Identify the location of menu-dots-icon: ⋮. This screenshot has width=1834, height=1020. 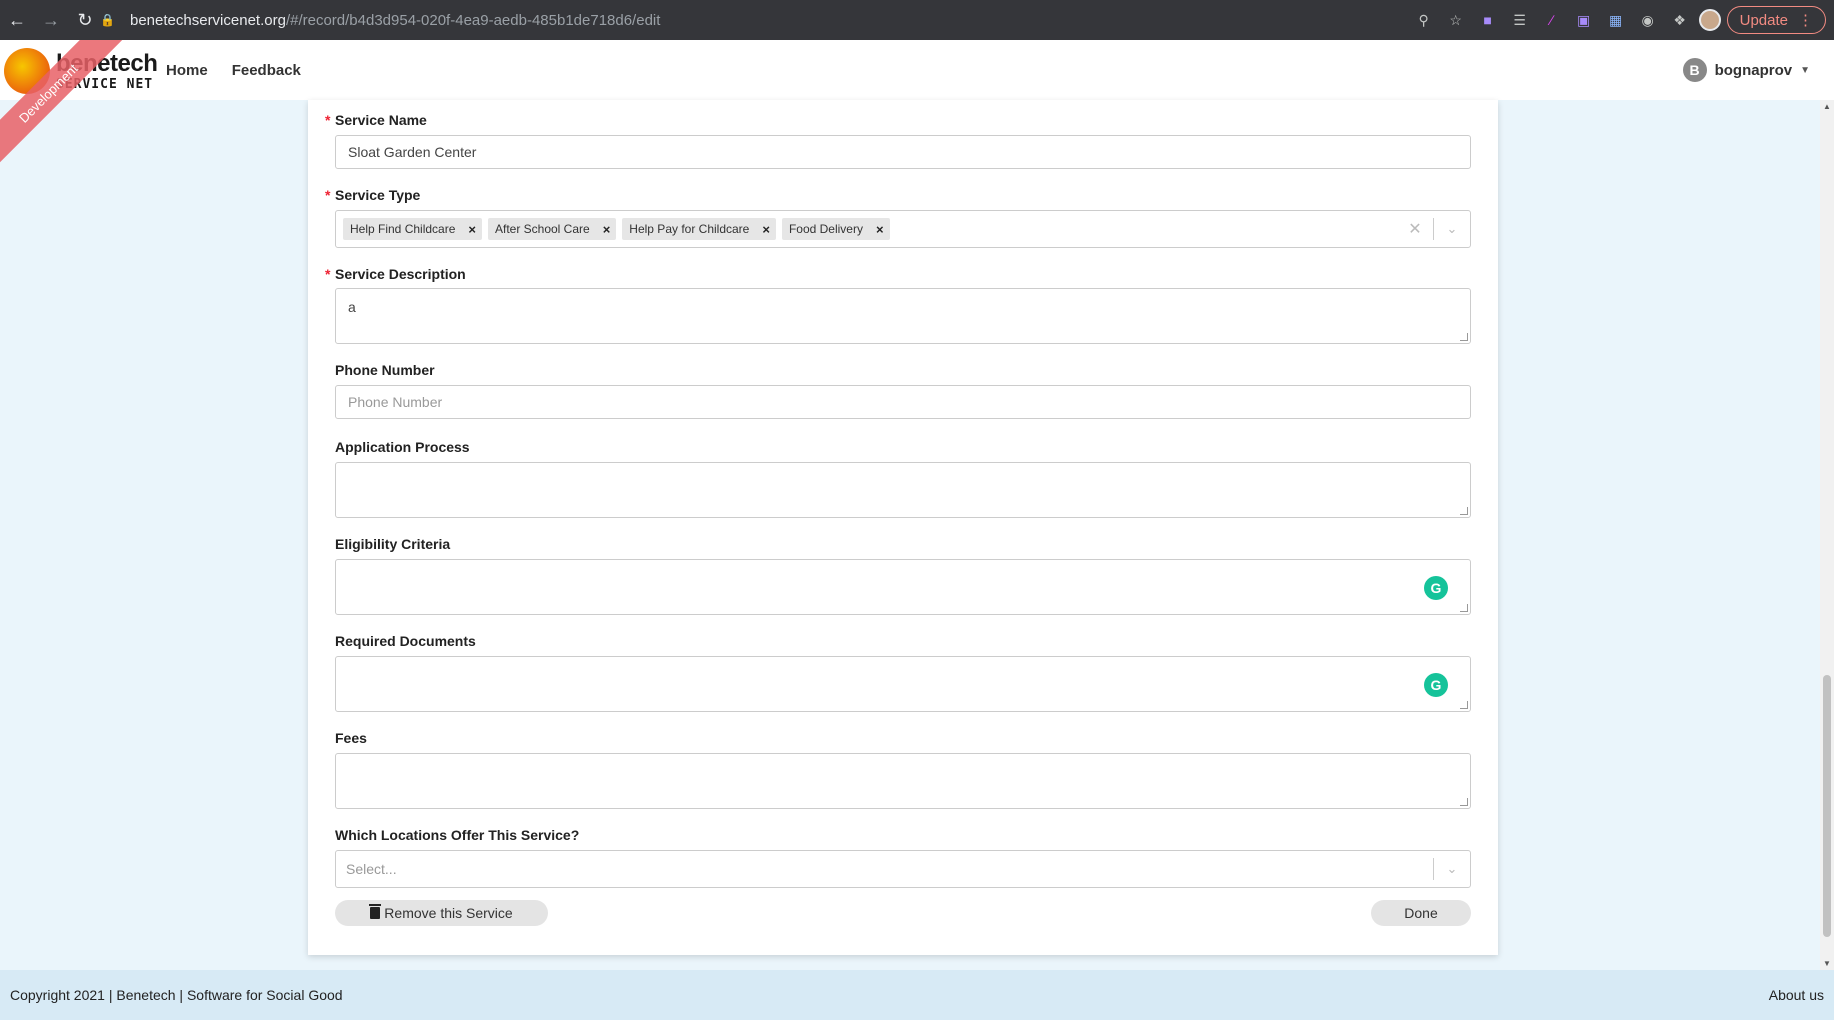
(1805, 20).